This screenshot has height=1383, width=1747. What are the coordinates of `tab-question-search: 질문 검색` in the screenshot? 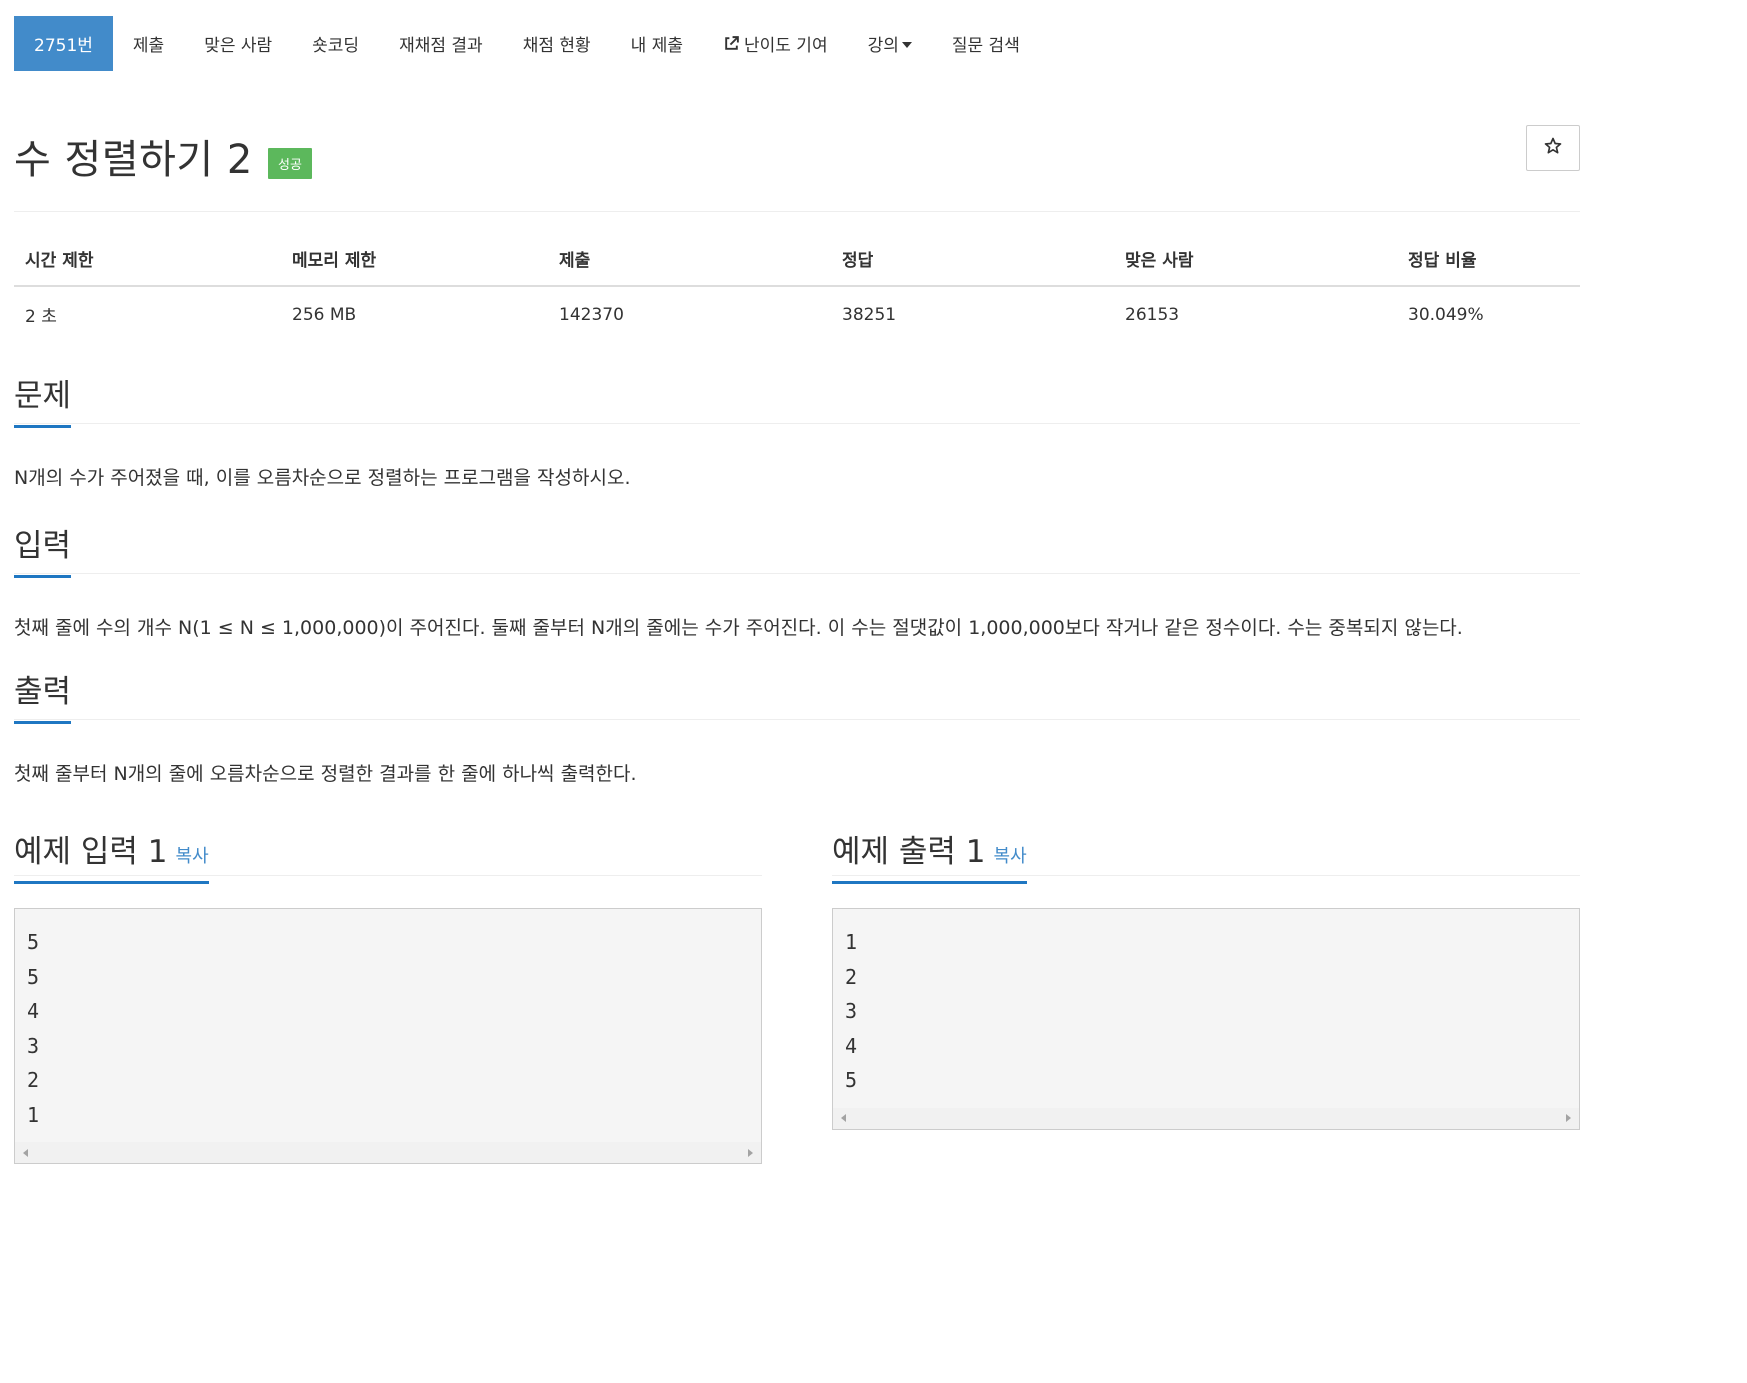 It's located at (986, 43).